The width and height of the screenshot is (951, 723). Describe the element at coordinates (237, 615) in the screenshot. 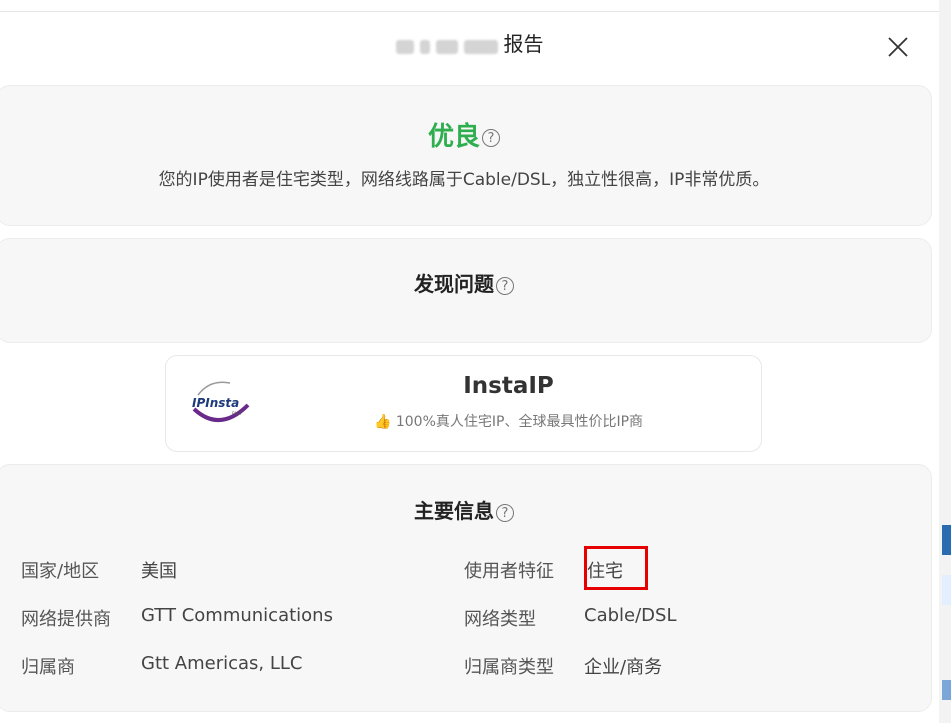

I see `info-value-isp: GTT Communications` at that location.